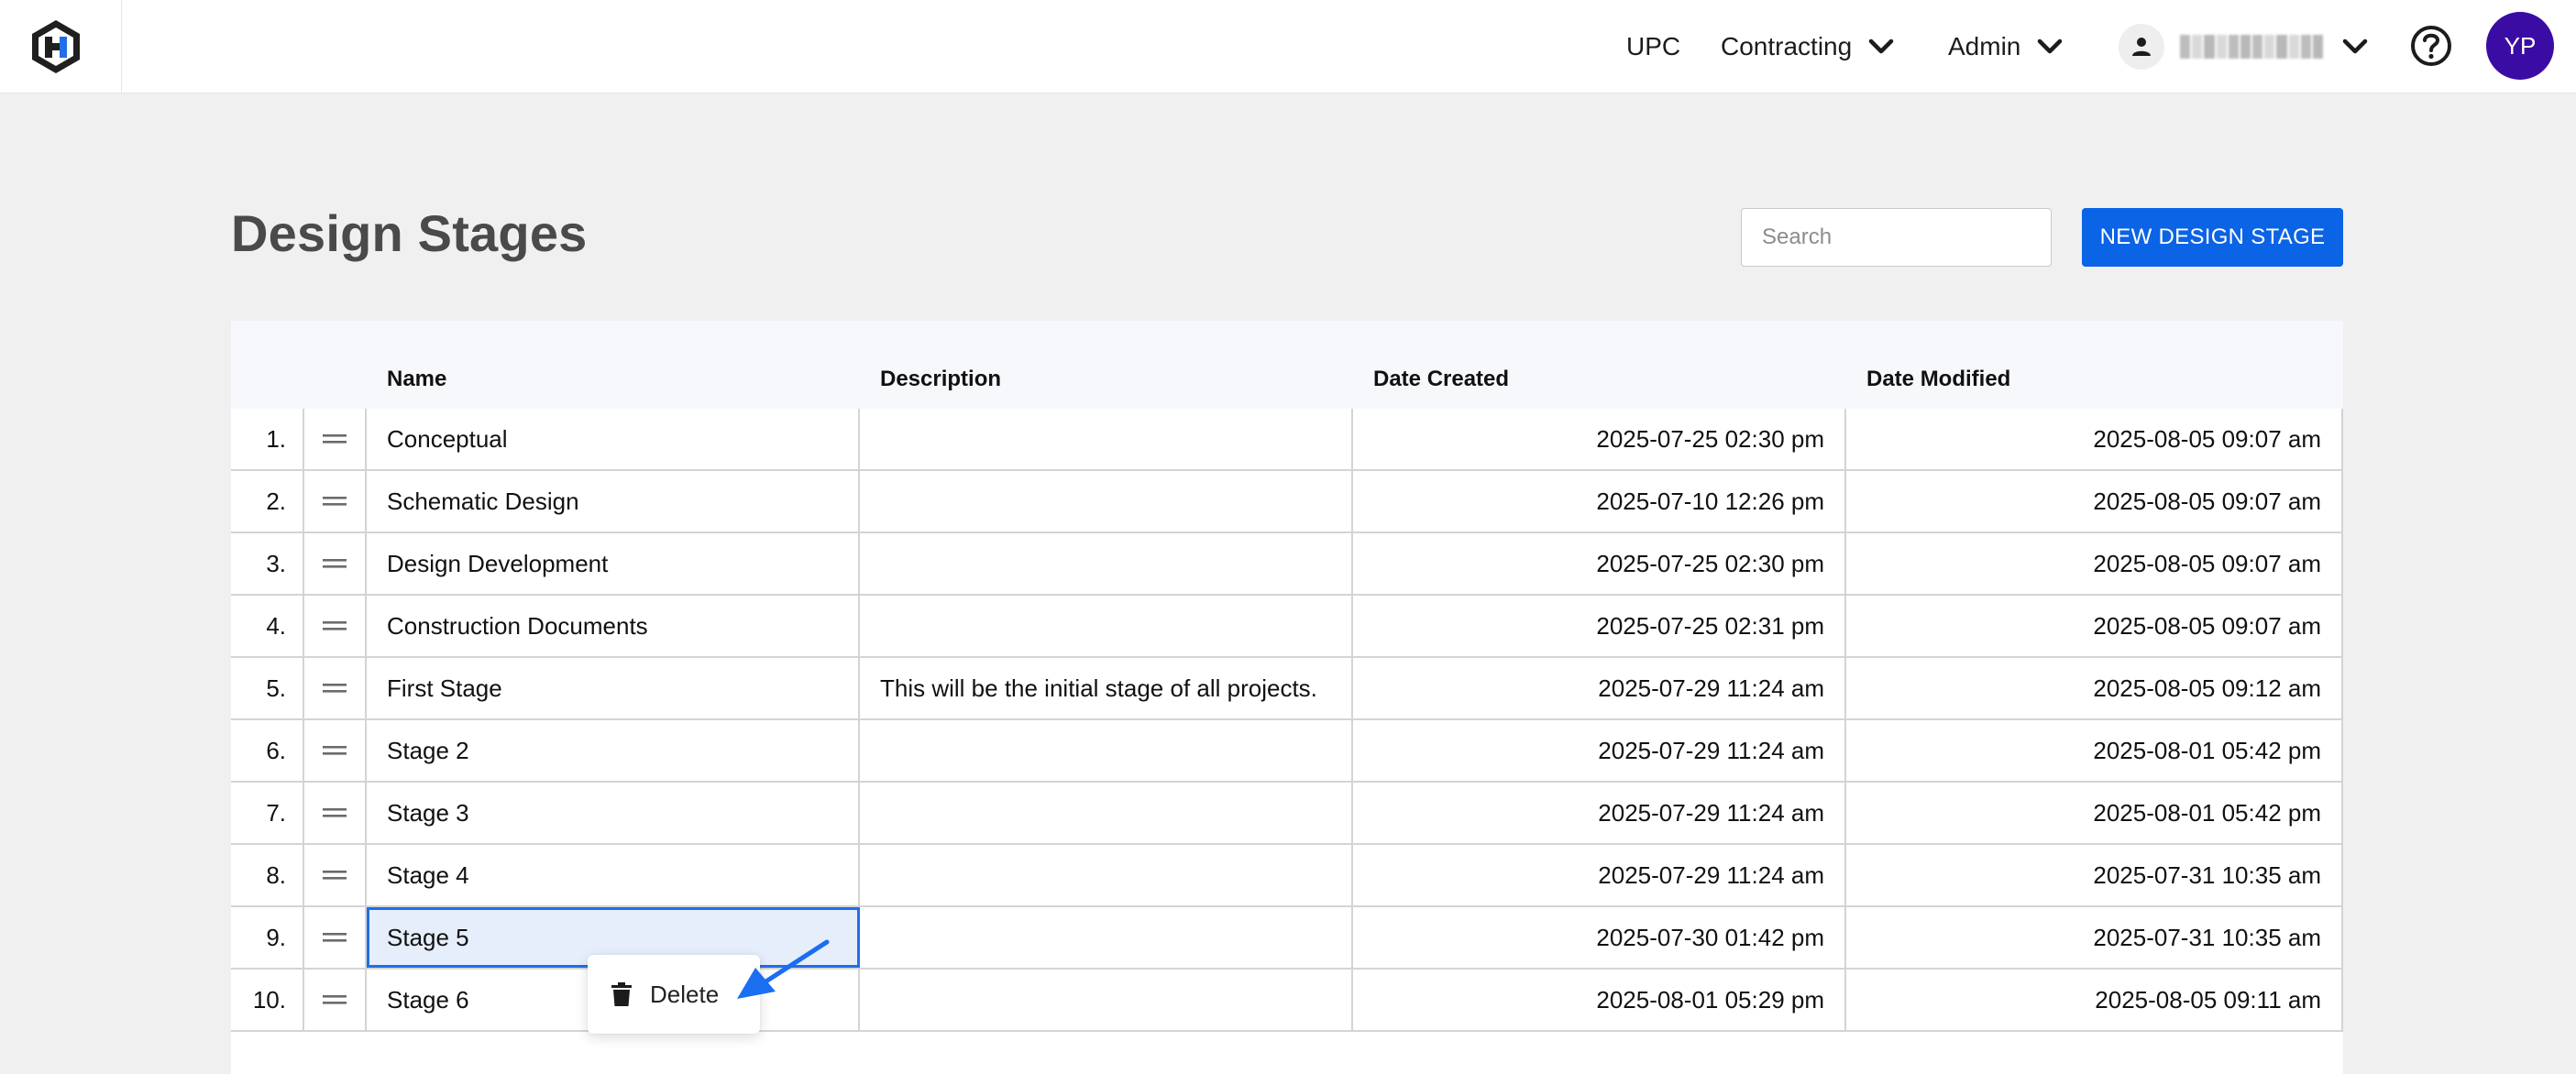  What do you see at coordinates (1787, 46) in the screenshot?
I see `nav-contracting-label: Contracting` at bounding box center [1787, 46].